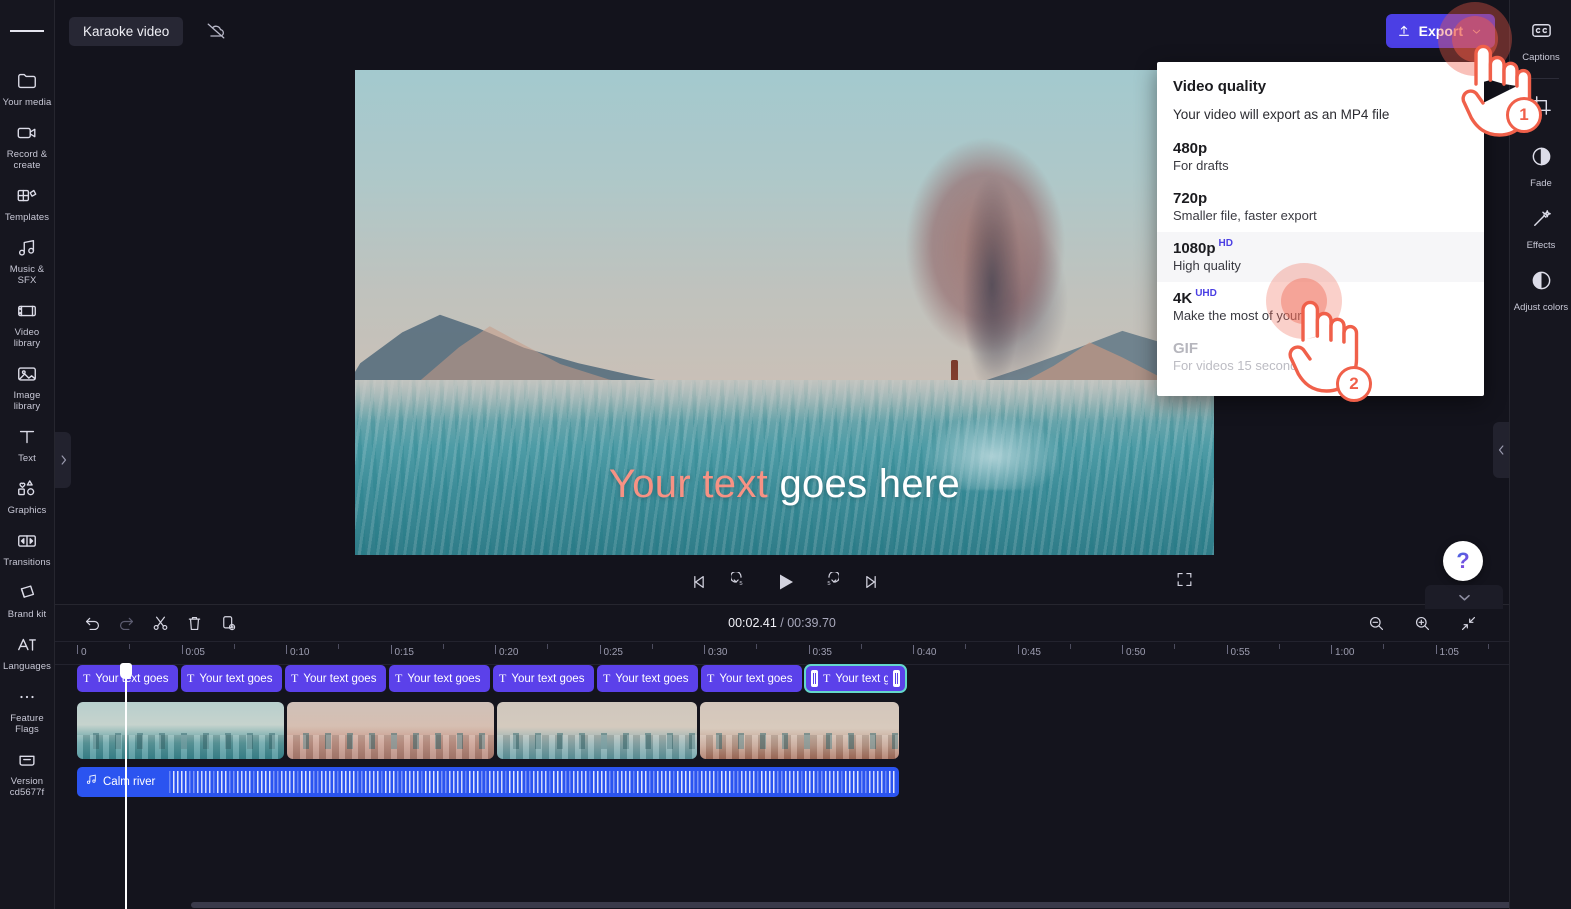 The image size is (1571, 909). What do you see at coordinates (1345, 652) in the screenshot?
I see `ruler-tick-label: 1:00` at bounding box center [1345, 652].